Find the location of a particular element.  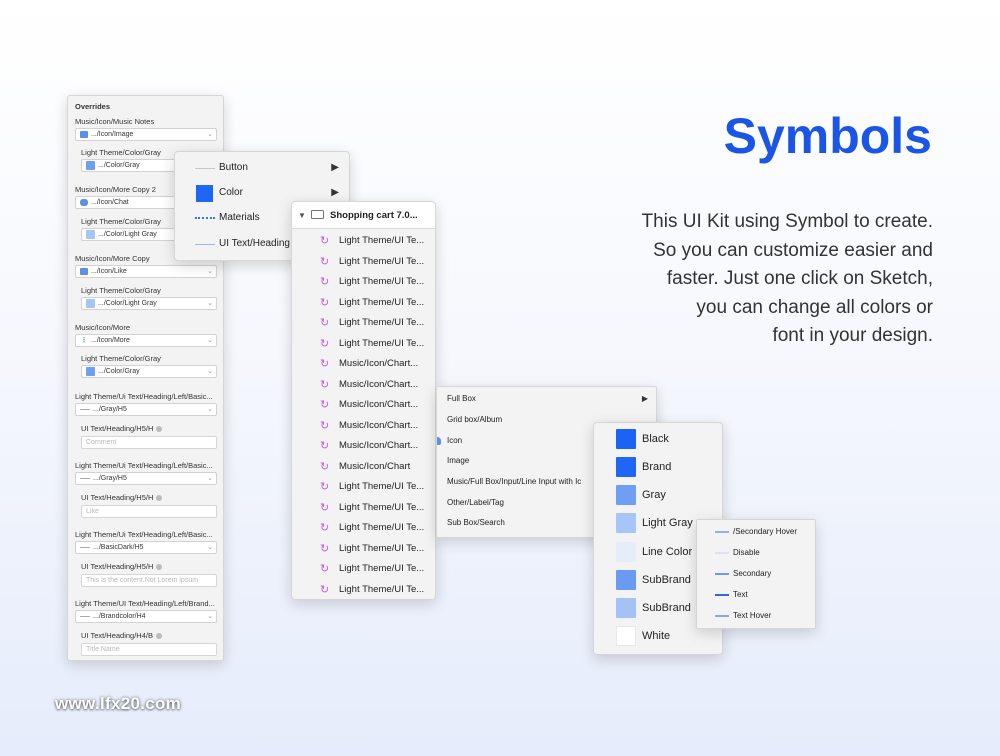

color-item-label: Line Color is located at coordinates (667, 552).